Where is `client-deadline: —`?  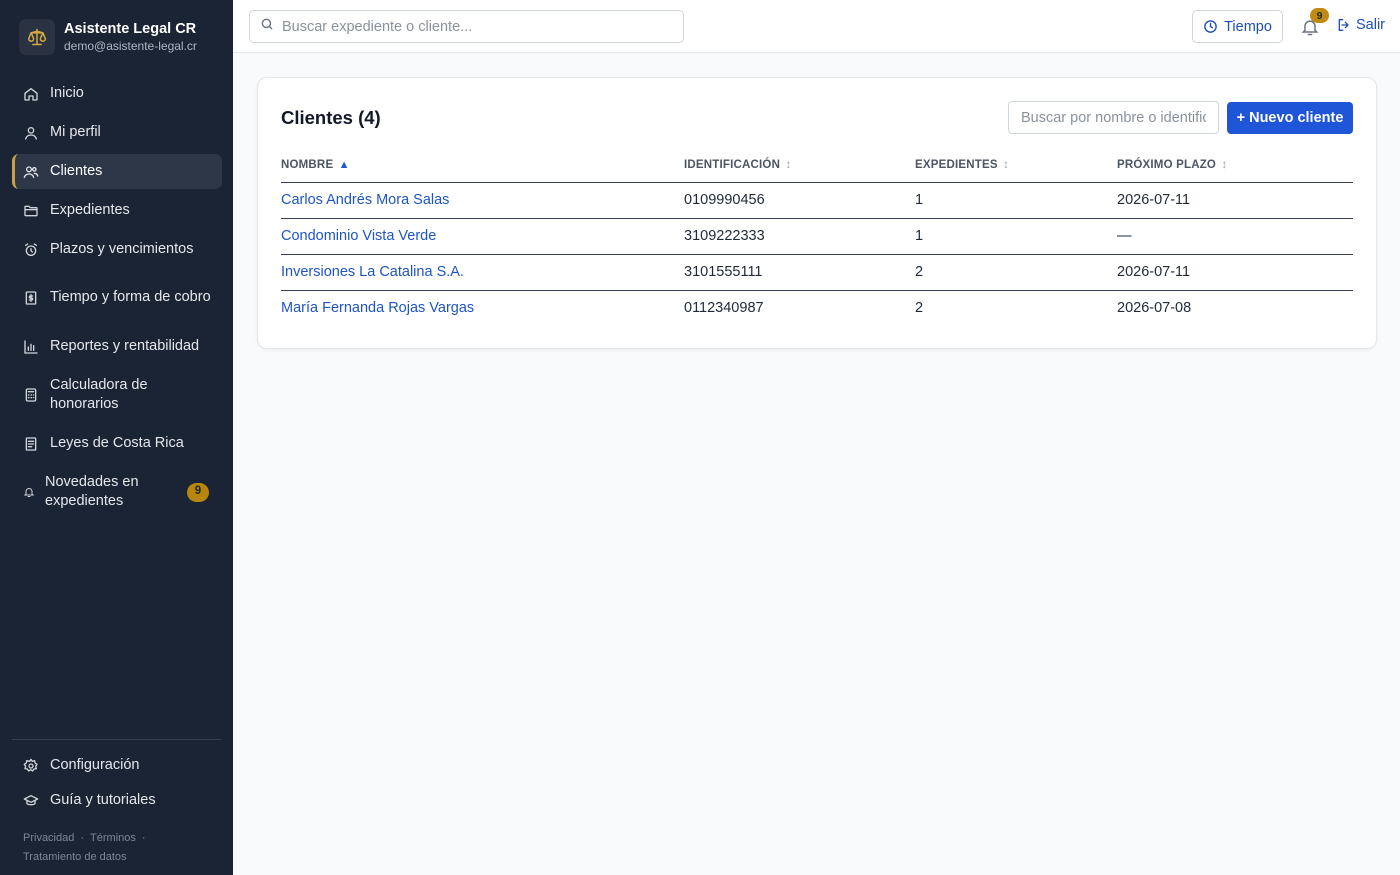
client-deadline: — is located at coordinates (1235, 236).